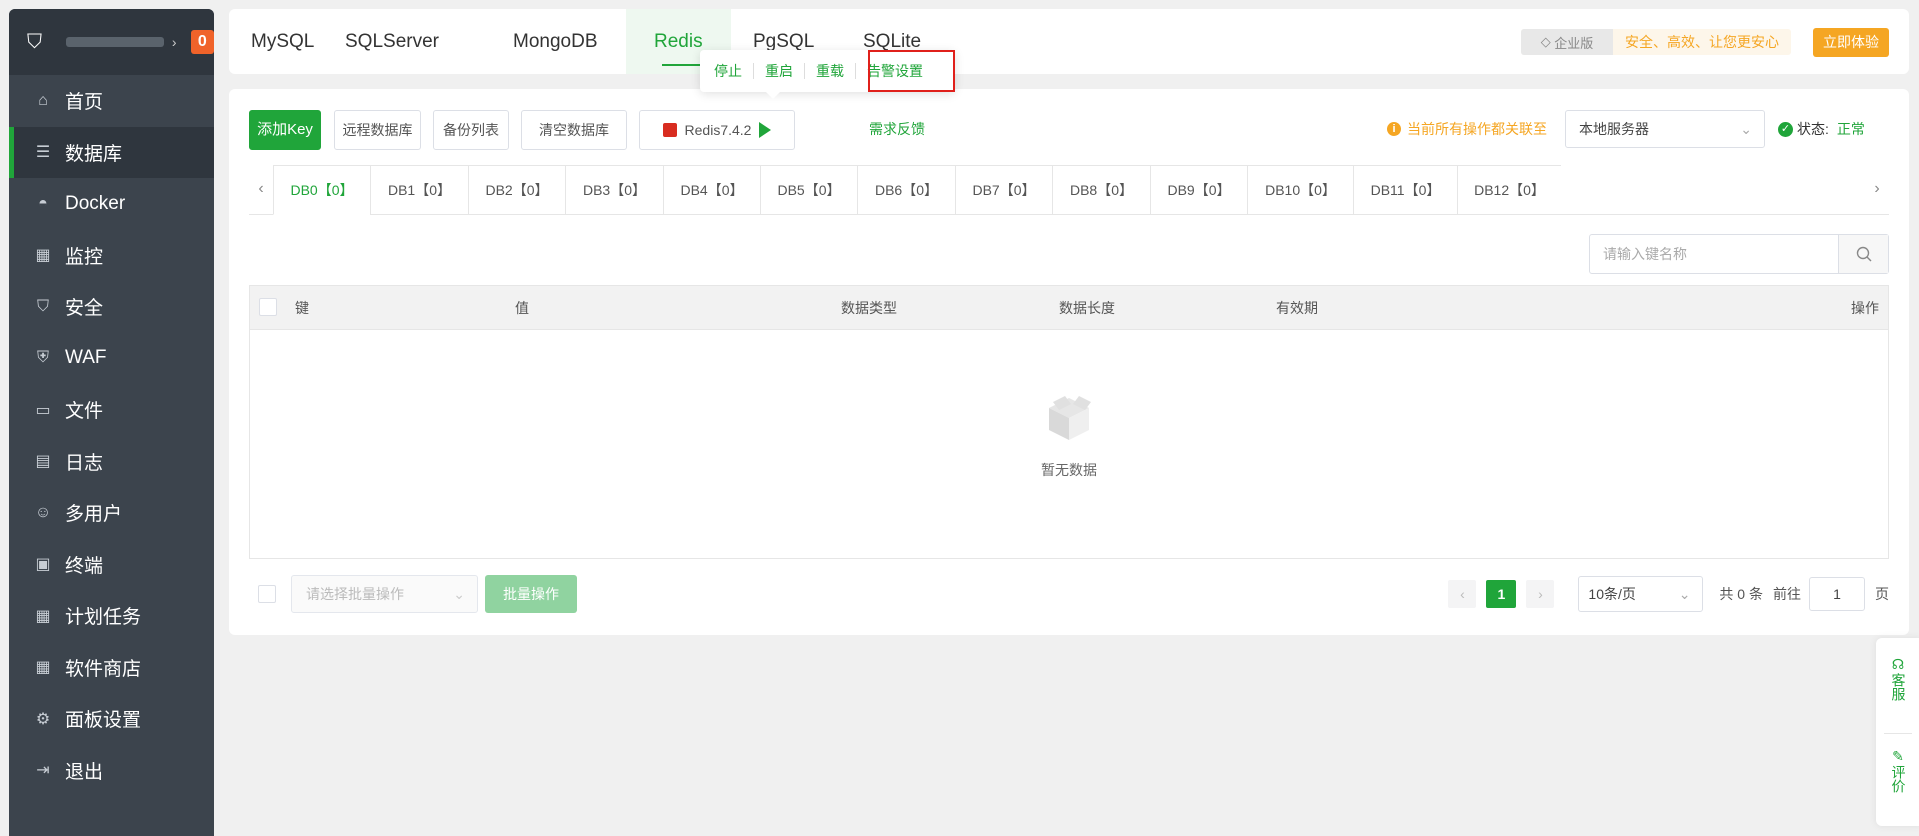 Image resolution: width=1919 pixels, height=836 pixels. What do you see at coordinates (84, 103) in the screenshot?
I see `sidebar-item-label: 首页` at bounding box center [84, 103].